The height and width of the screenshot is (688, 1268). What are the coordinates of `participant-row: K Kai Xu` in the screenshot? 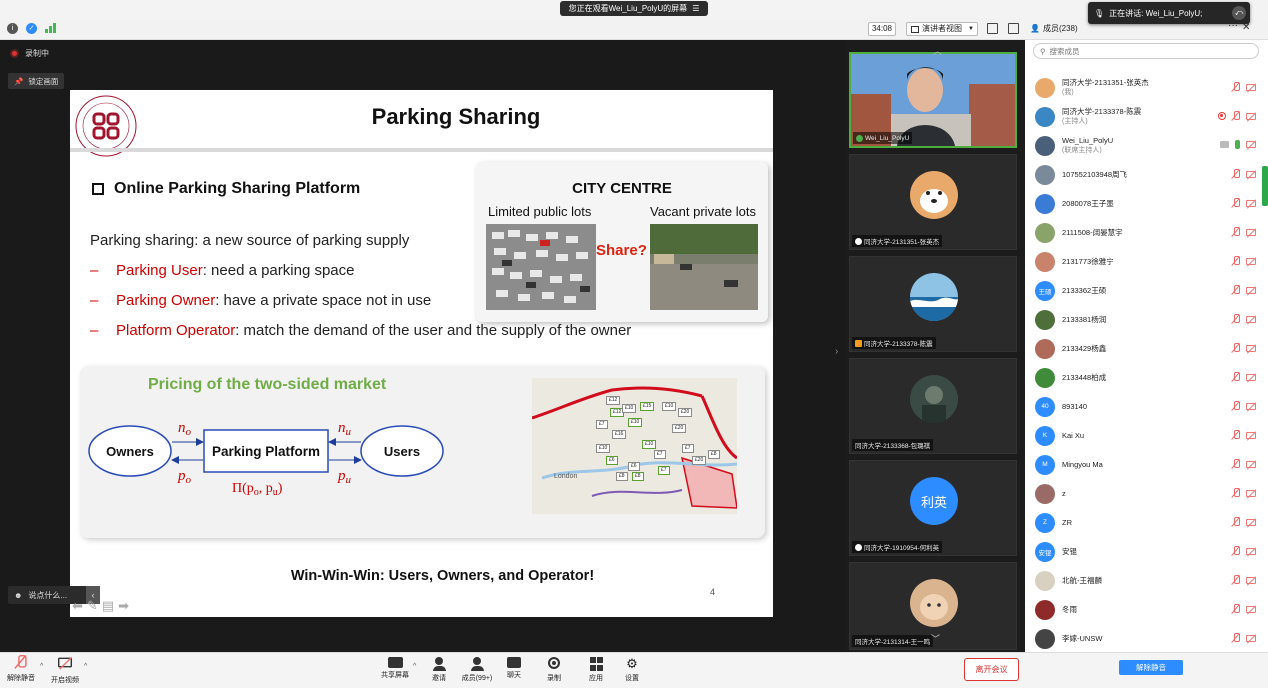 It's located at (1146, 435).